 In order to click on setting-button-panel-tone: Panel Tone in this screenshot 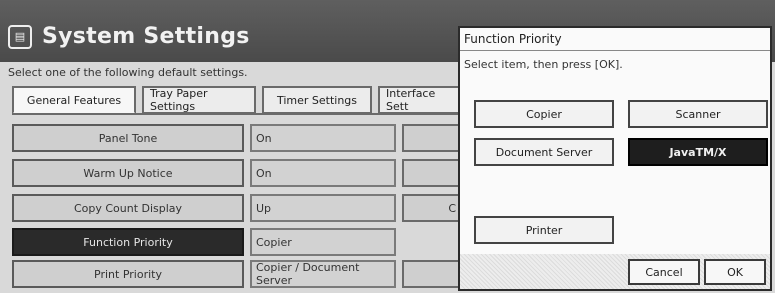, I will do `click(128, 138)`.